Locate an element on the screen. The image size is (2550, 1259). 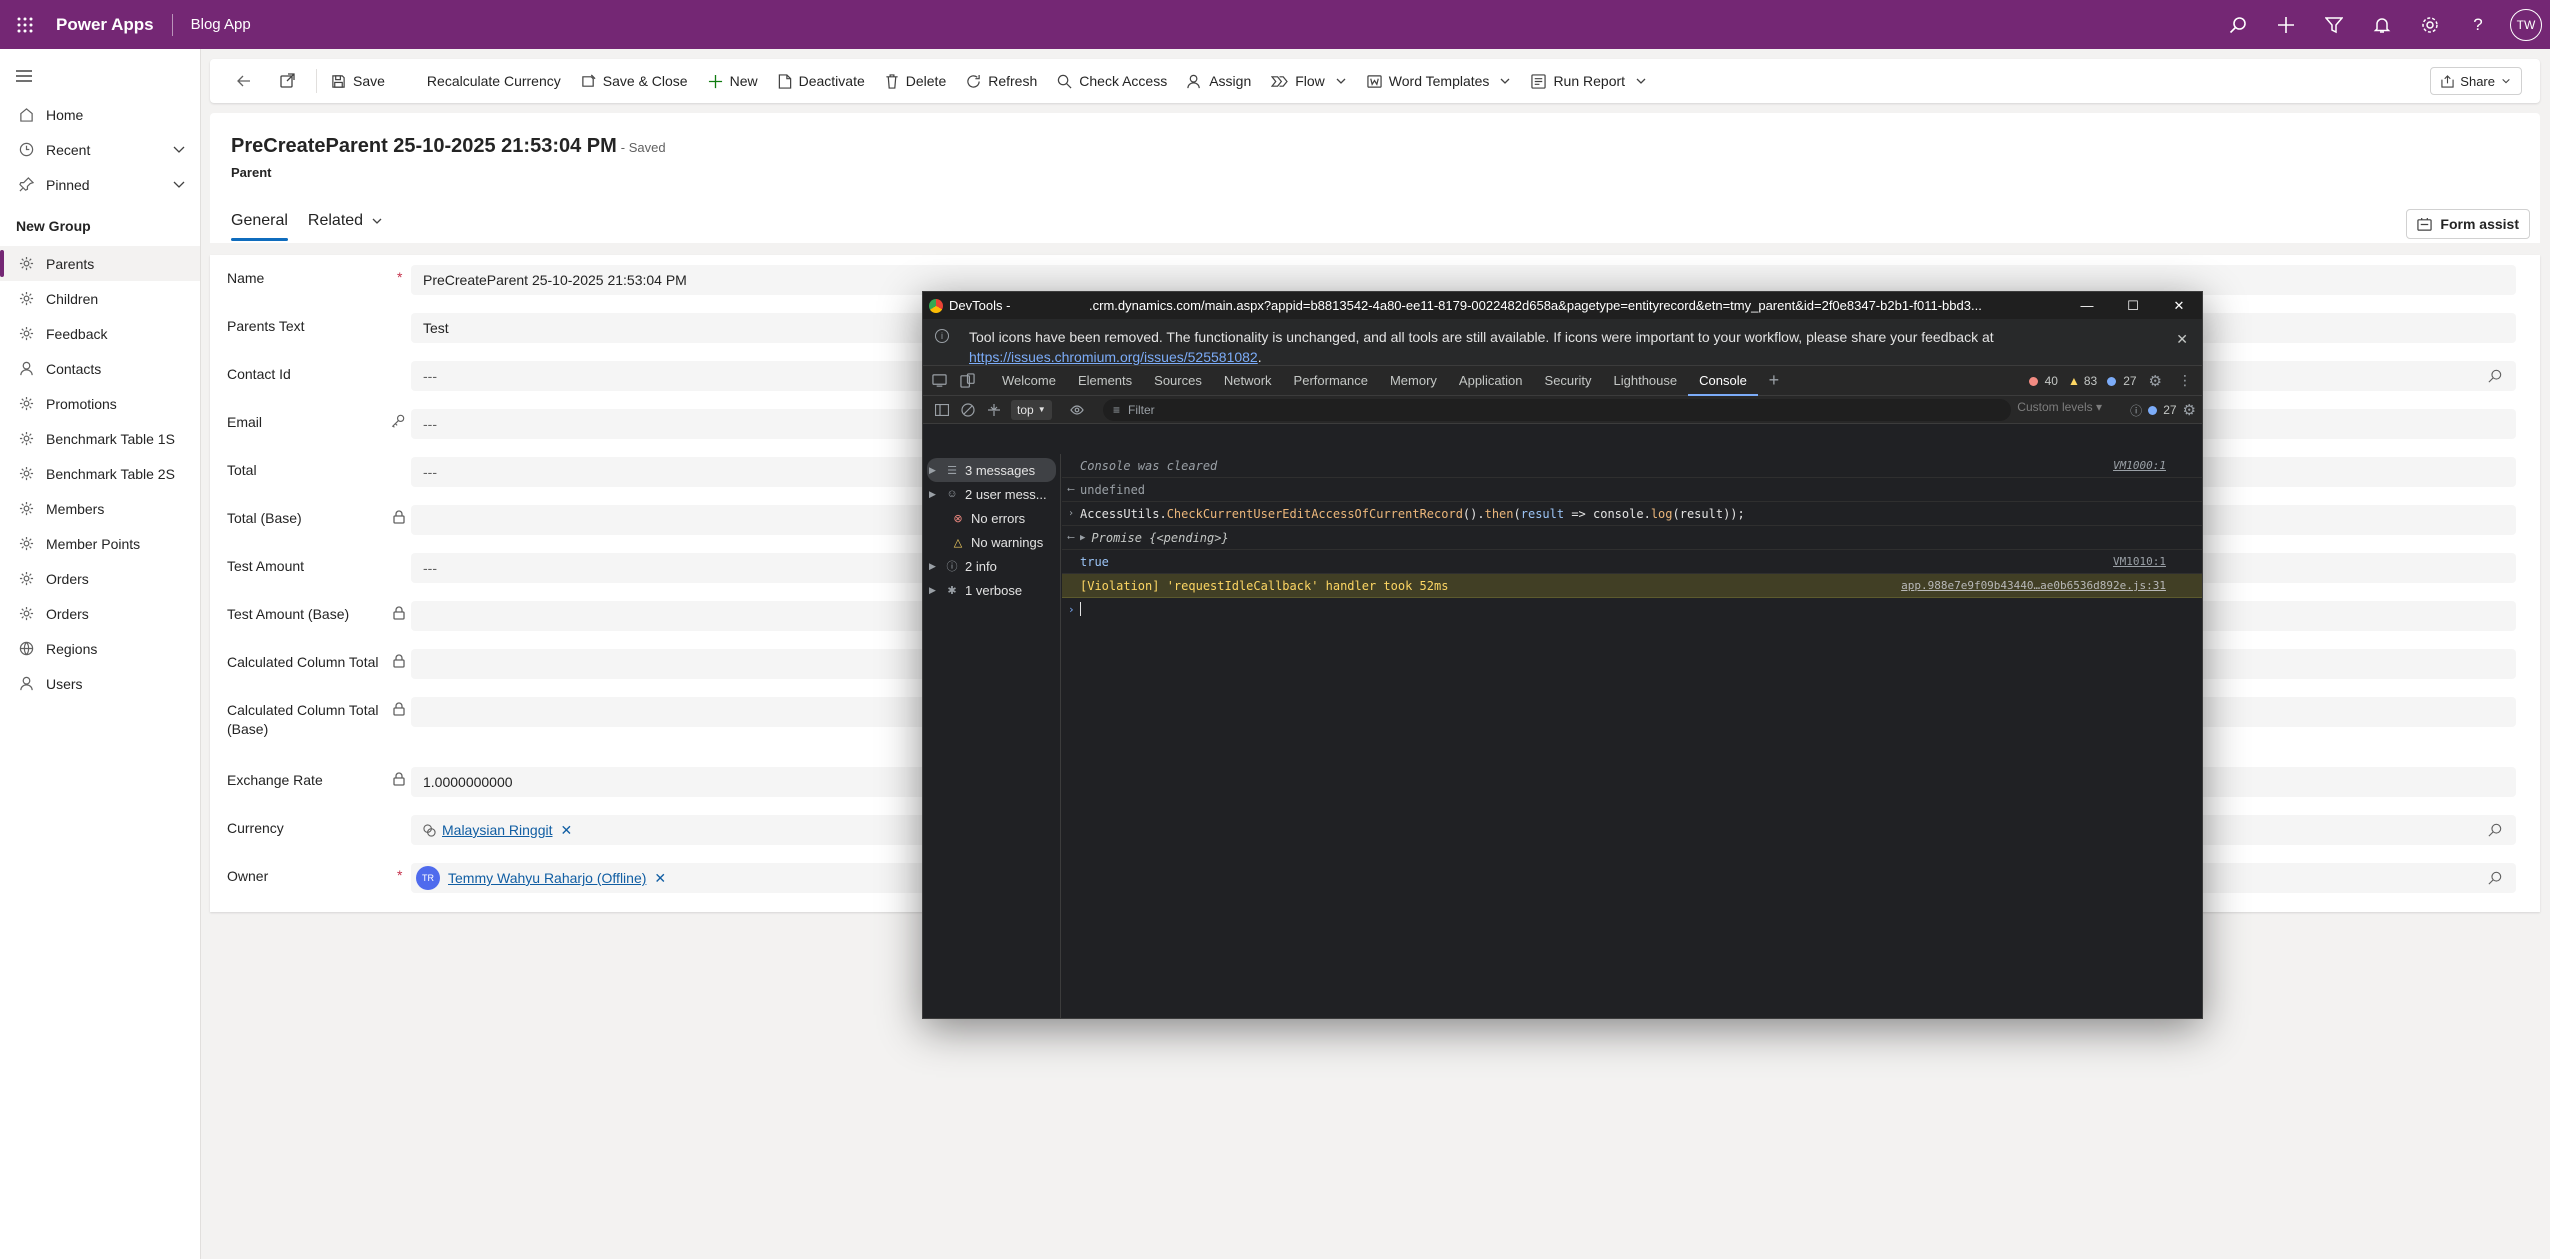
tab-elements: Elements is located at coordinates (1105, 381).